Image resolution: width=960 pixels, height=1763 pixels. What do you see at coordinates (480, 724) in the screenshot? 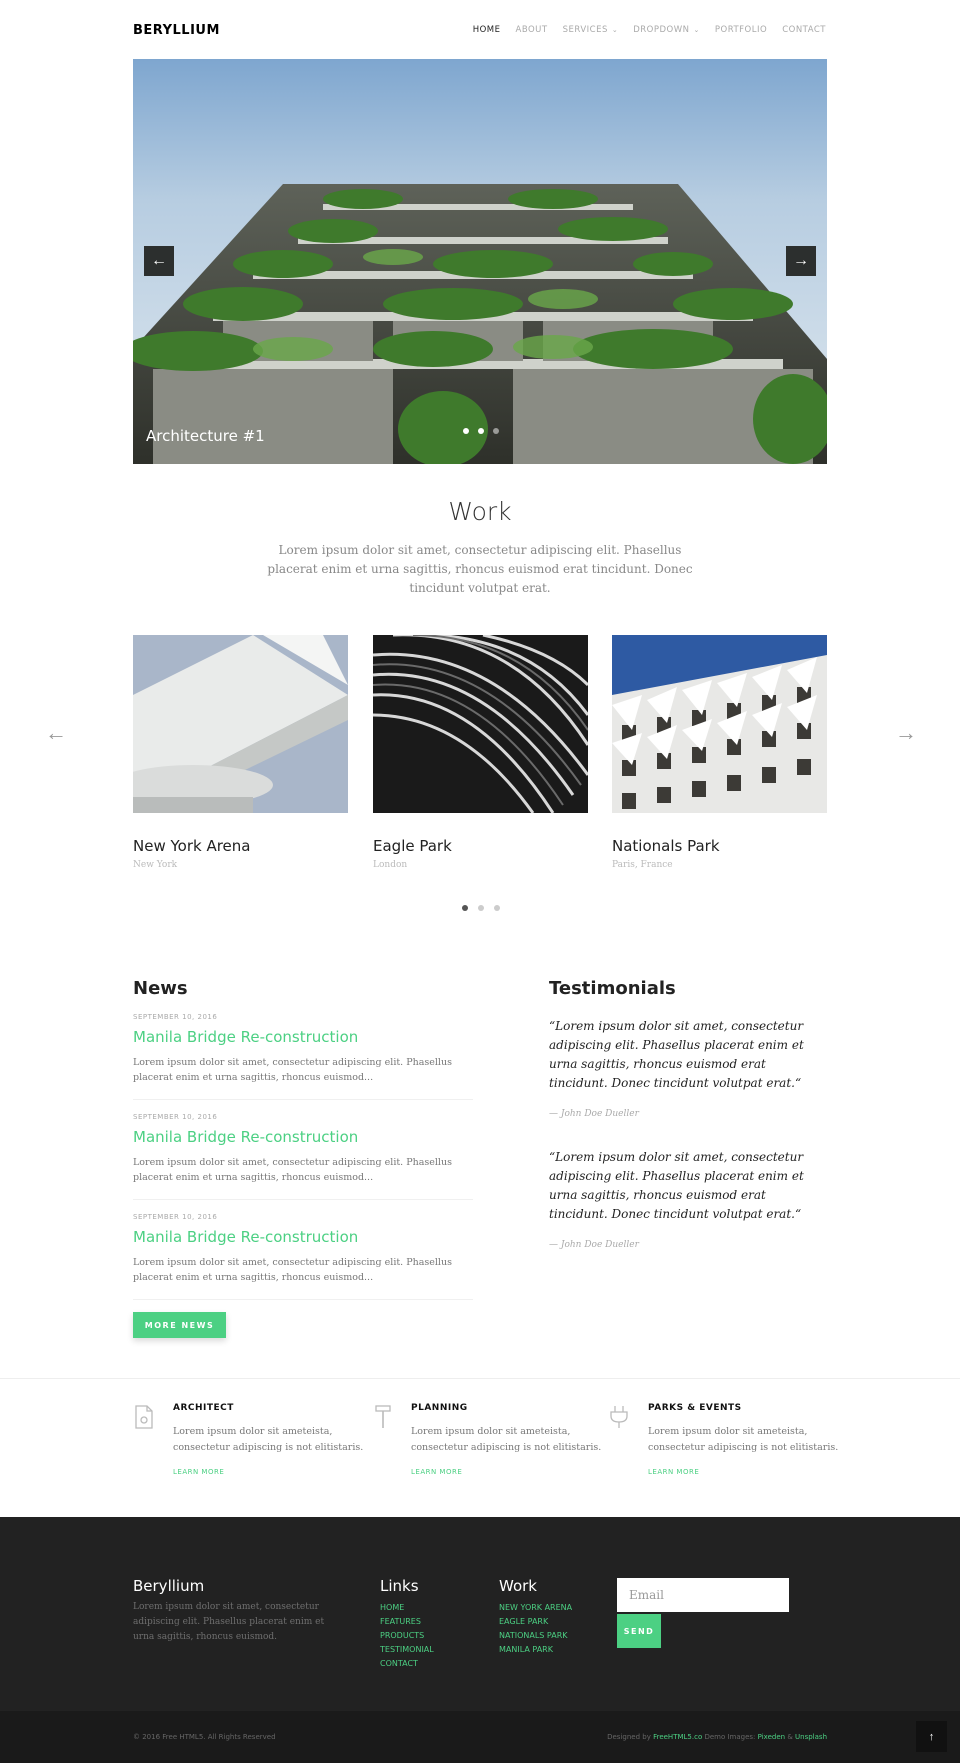
I see `work-image-eagle-park` at bounding box center [480, 724].